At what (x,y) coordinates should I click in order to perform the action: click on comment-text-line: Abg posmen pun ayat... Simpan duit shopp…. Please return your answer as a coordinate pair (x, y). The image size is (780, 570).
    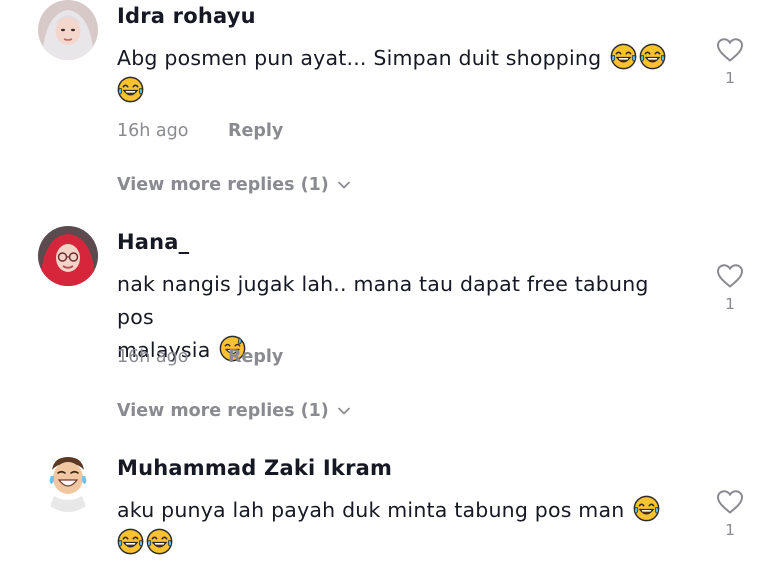
    Looking at the image, I should click on (359, 58).